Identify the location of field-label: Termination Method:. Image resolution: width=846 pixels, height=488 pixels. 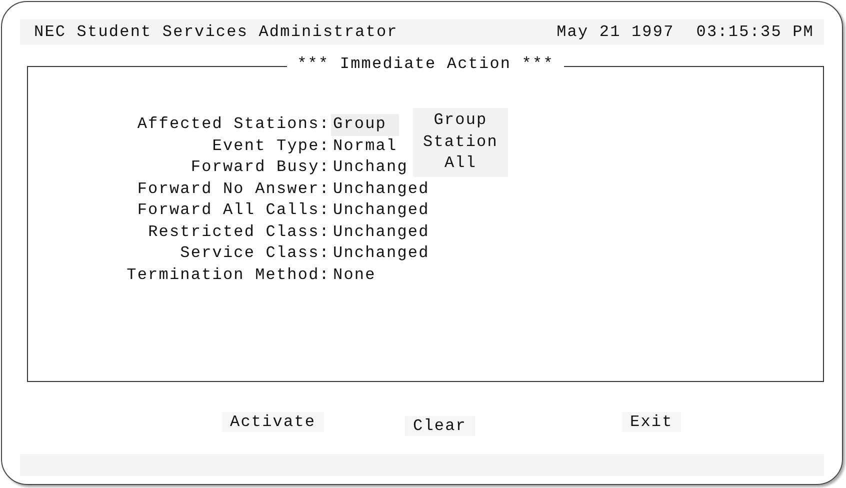
(228, 275).